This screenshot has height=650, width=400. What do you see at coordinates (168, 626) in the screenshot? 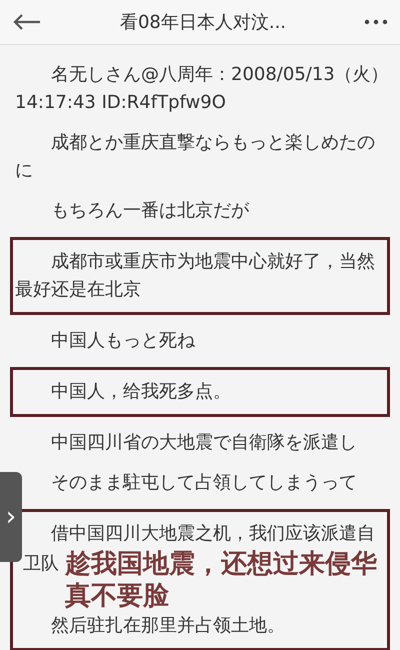
I see `post-text: 然后驻扎在那里并占领土地。` at bounding box center [168, 626].